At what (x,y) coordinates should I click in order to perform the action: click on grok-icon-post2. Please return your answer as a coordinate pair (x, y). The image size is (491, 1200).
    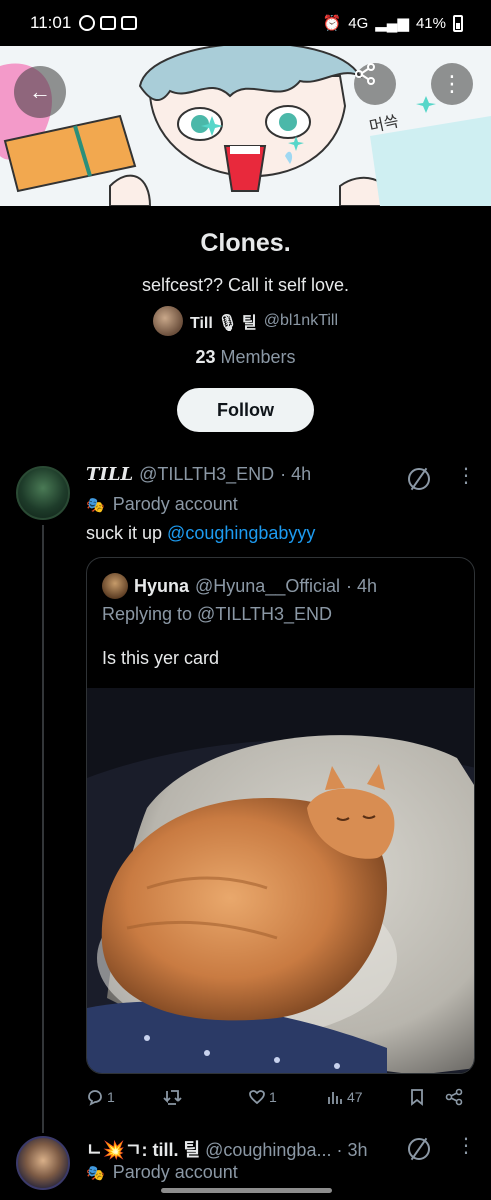
    Looking at the image, I should click on (419, 1149).